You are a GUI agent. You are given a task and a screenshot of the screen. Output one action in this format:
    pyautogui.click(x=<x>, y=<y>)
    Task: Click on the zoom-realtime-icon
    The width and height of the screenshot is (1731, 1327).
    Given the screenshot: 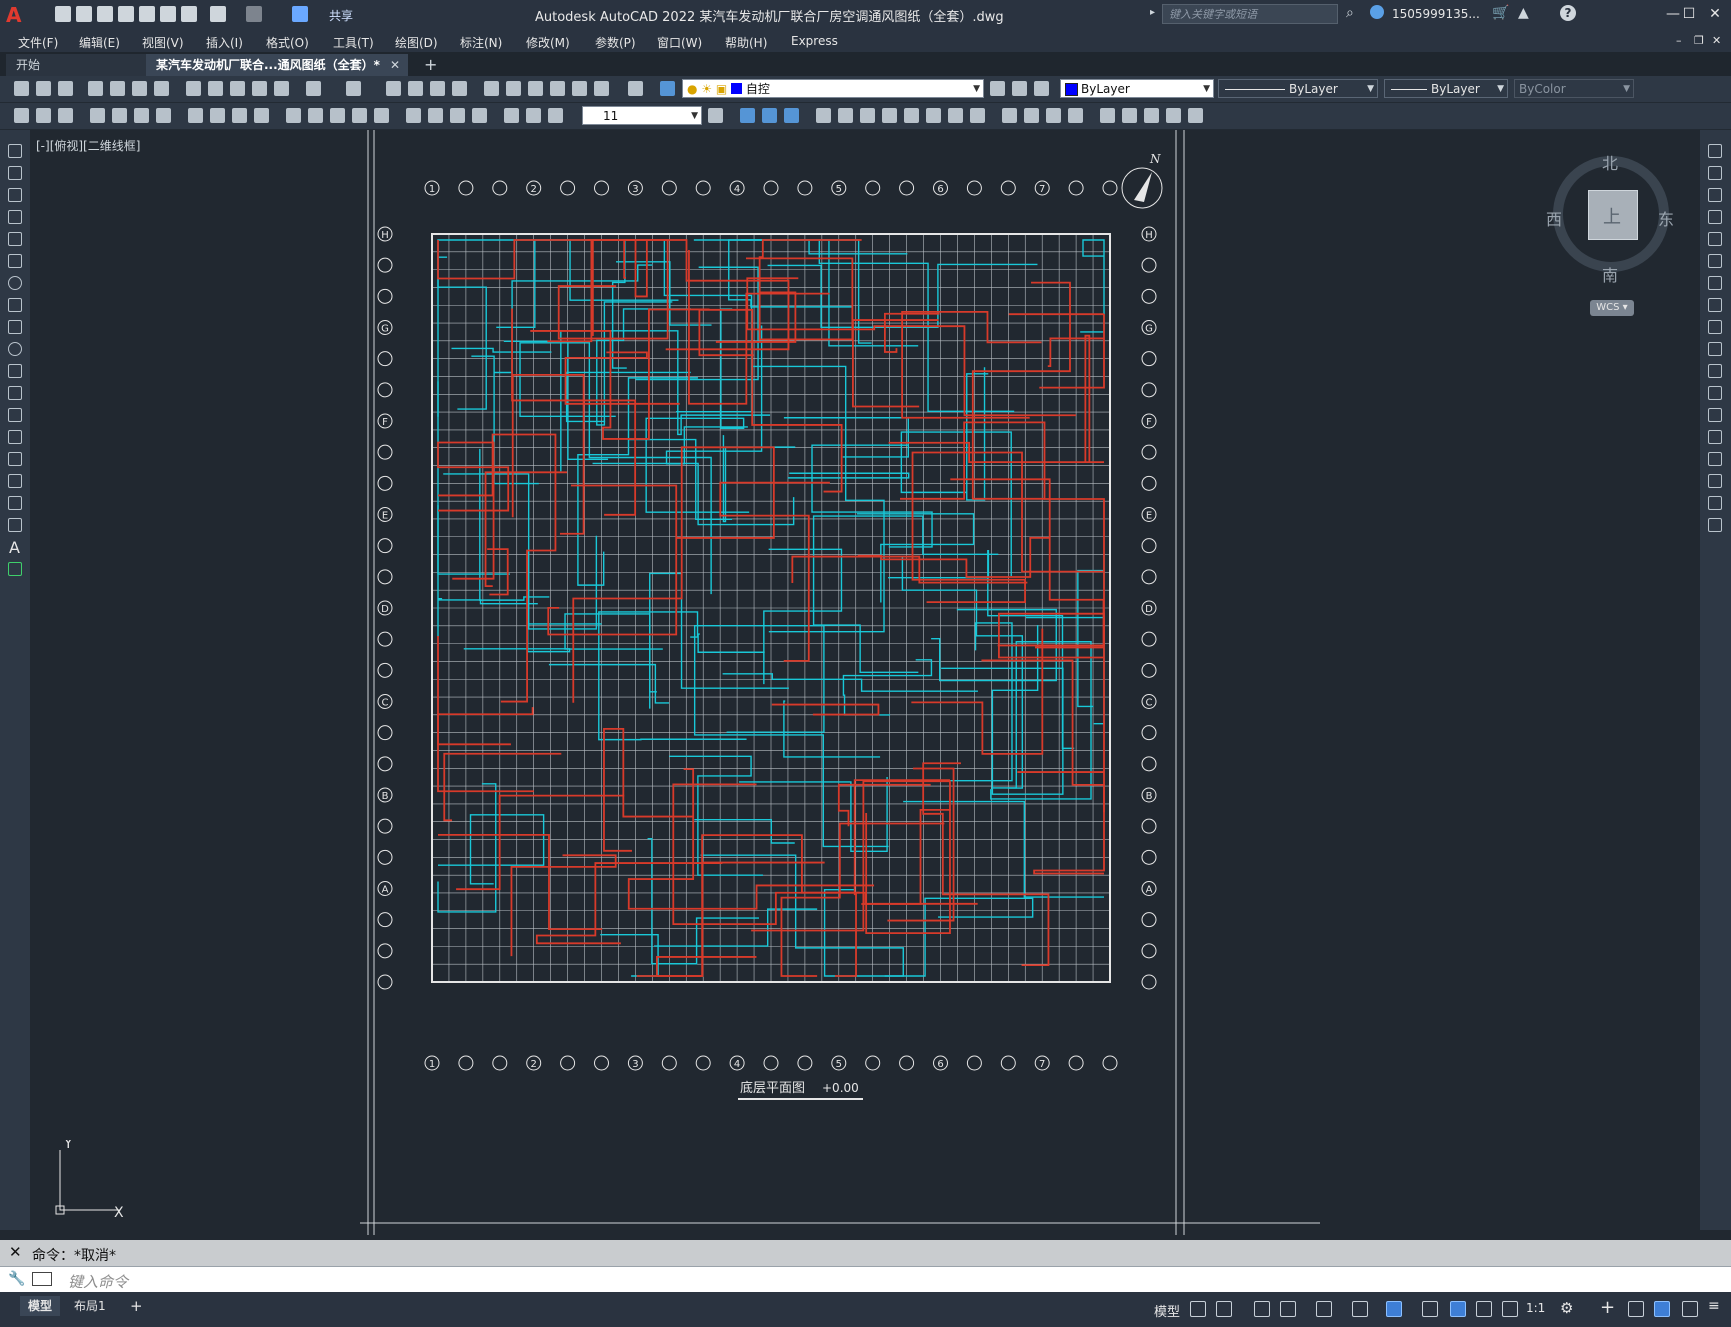 What is the action you would take?
    pyautogui.click(x=415, y=88)
    